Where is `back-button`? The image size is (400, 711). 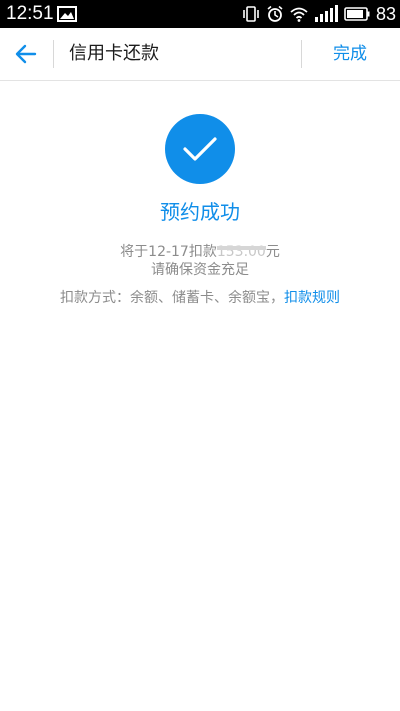 back-button is located at coordinates (26, 54).